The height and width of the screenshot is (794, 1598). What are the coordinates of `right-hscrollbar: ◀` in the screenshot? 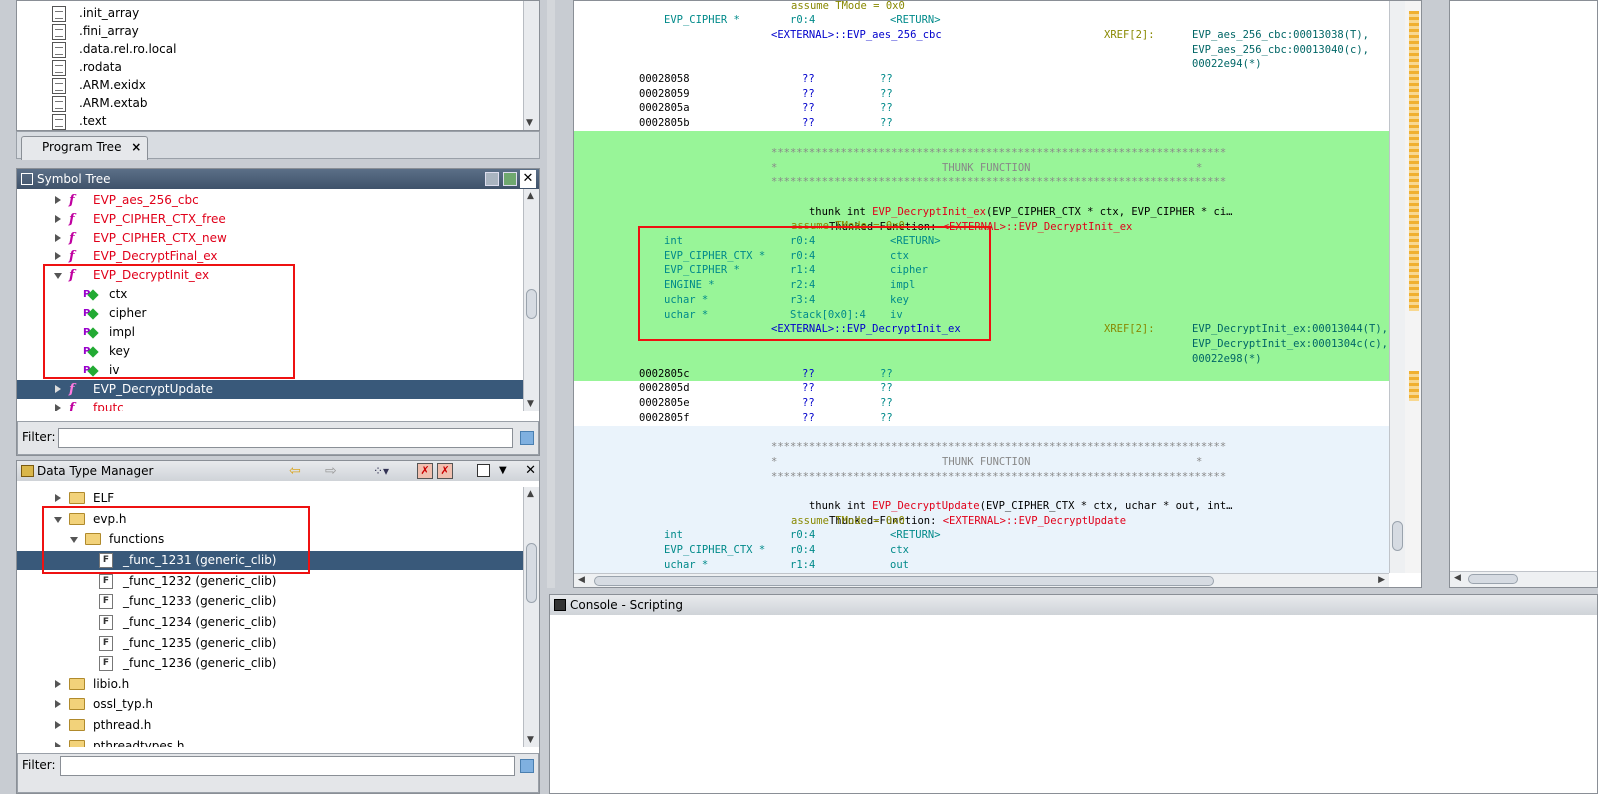 It's located at (1523, 579).